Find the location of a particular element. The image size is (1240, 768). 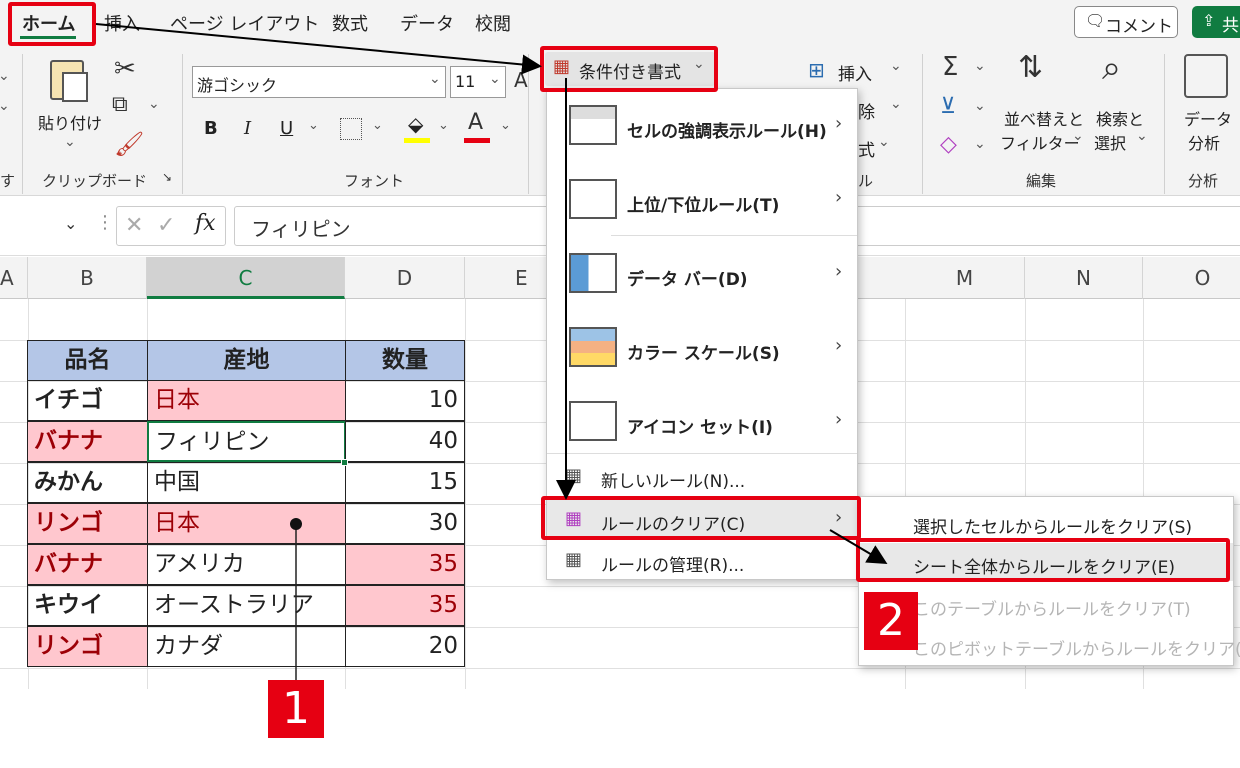

callout-step-1: 1 is located at coordinates (296, 709).